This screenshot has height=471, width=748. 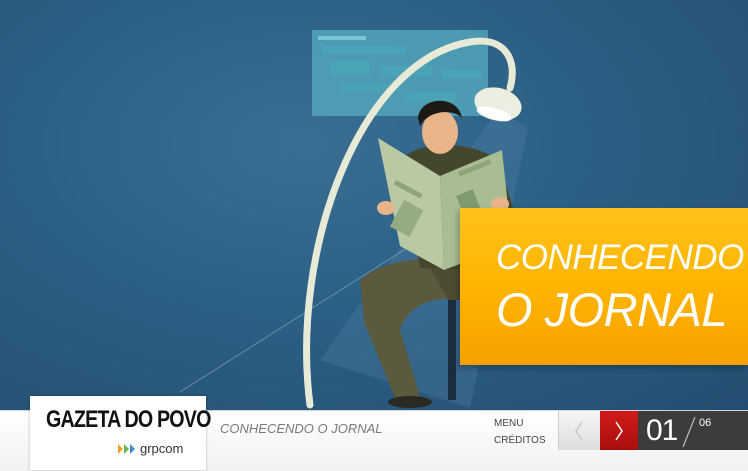 I want to click on chevron-left-icon, so click(x=579, y=431).